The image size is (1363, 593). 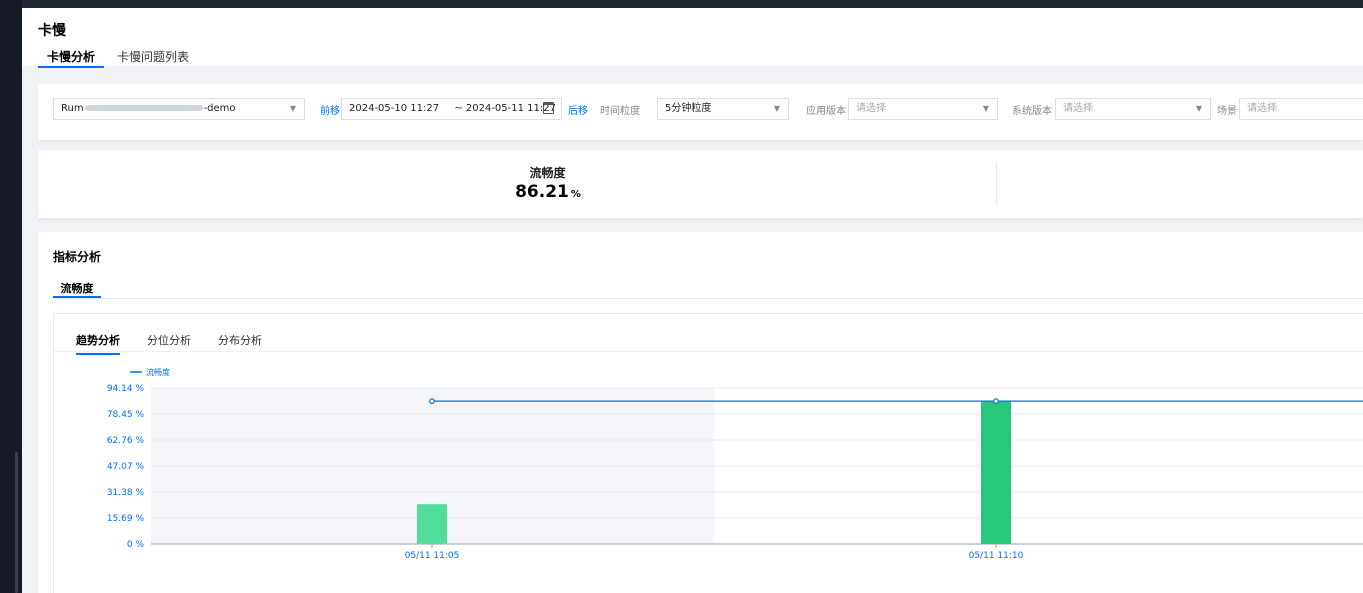 What do you see at coordinates (394, 108) in the screenshot?
I see `date-start: 2024-05-10 11:27` at bounding box center [394, 108].